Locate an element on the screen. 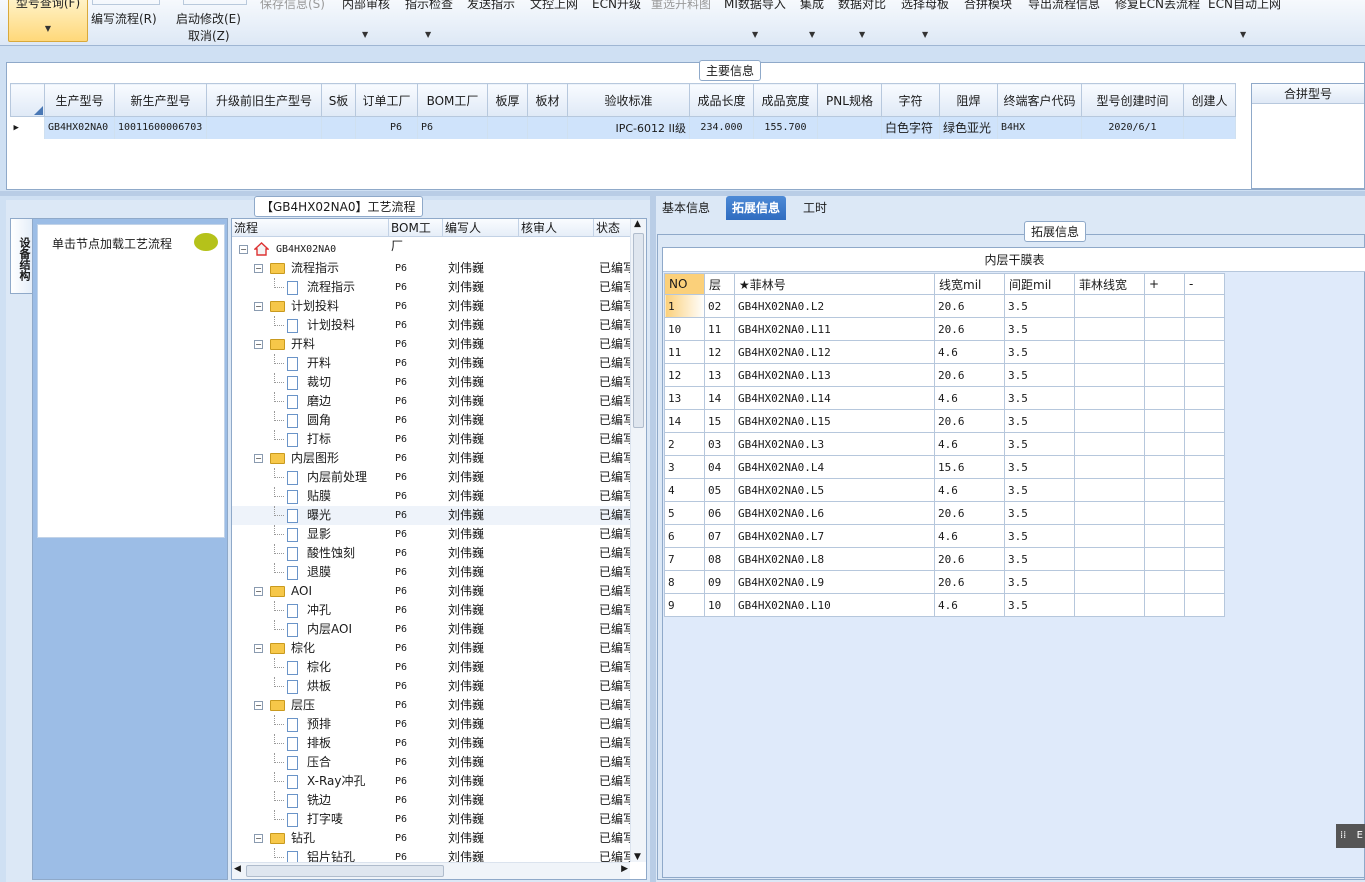 Image resolution: width=1365 pixels, height=882 pixels. tree-node: 烘板 P6 刘伟巍 已编写 is located at coordinates (432, 686).